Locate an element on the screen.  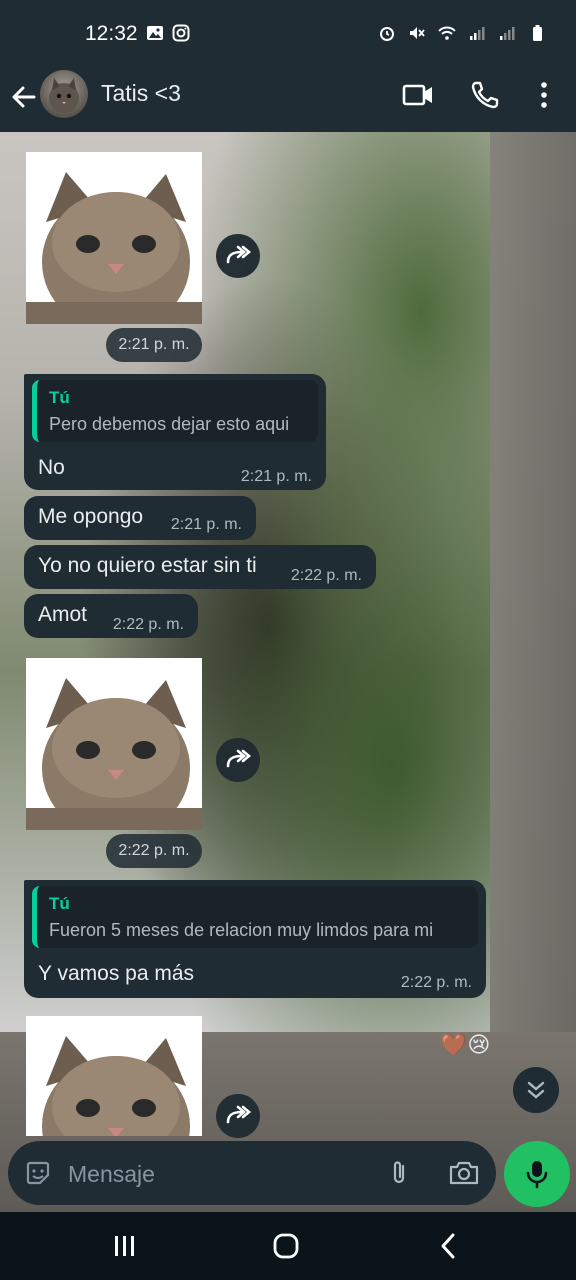
back-nav-icon is located at coordinates (448, 1246).